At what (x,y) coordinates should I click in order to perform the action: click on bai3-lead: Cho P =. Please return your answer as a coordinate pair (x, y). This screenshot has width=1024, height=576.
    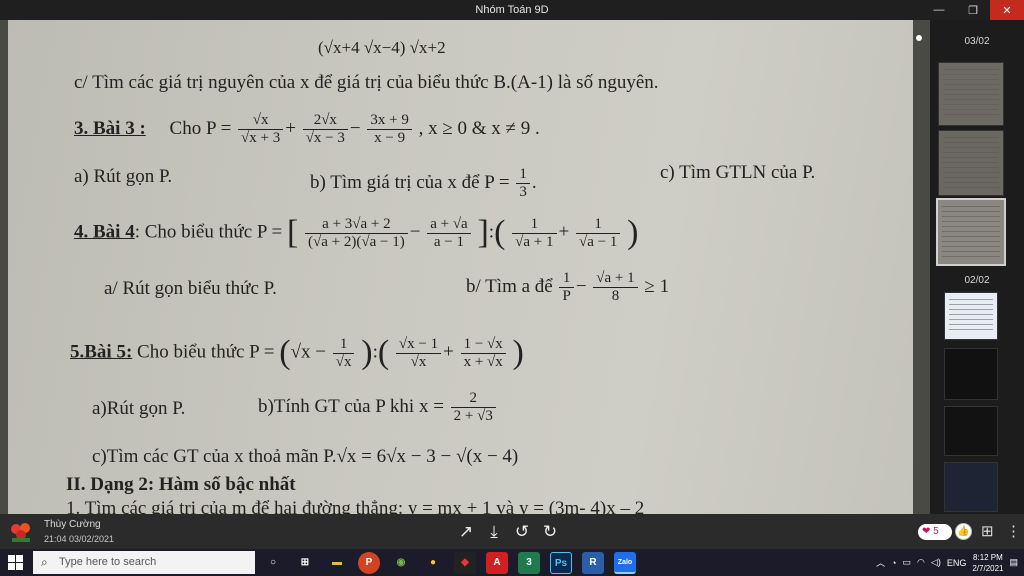
    Looking at the image, I should click on (200, 128).